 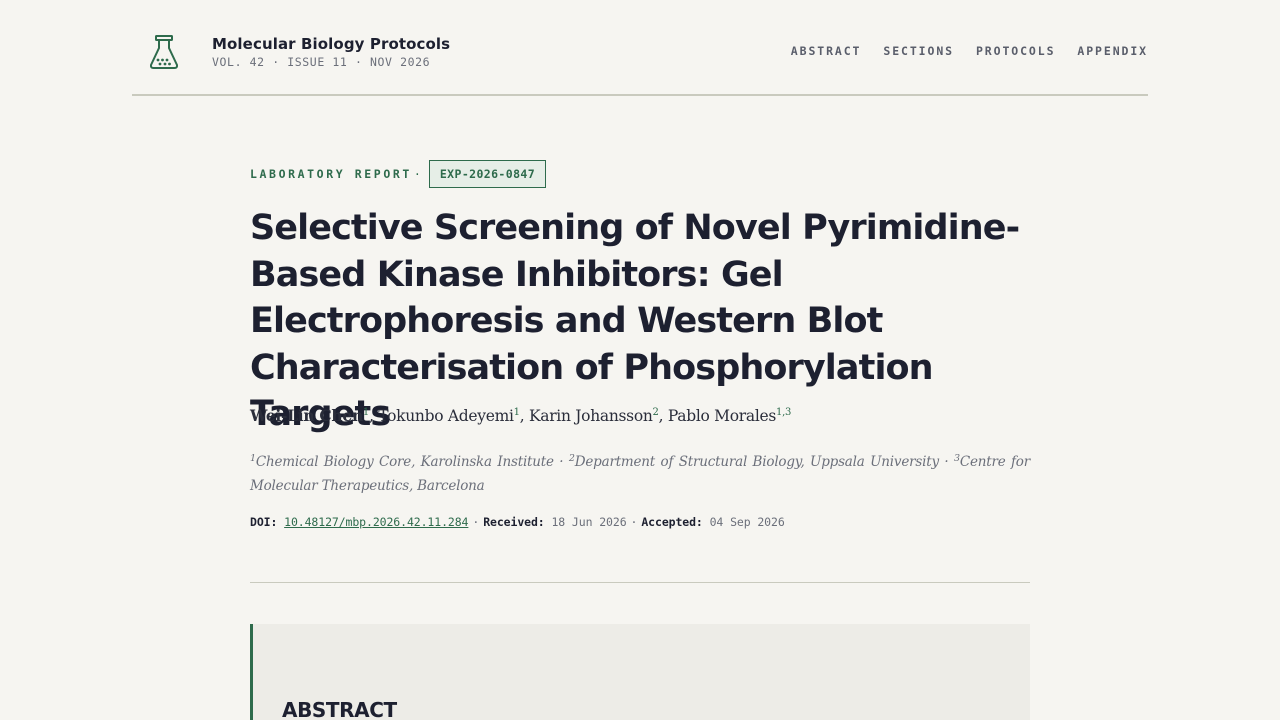 I want to click on abstract-heading: ABSTRACT, so click(x=339, y=709).